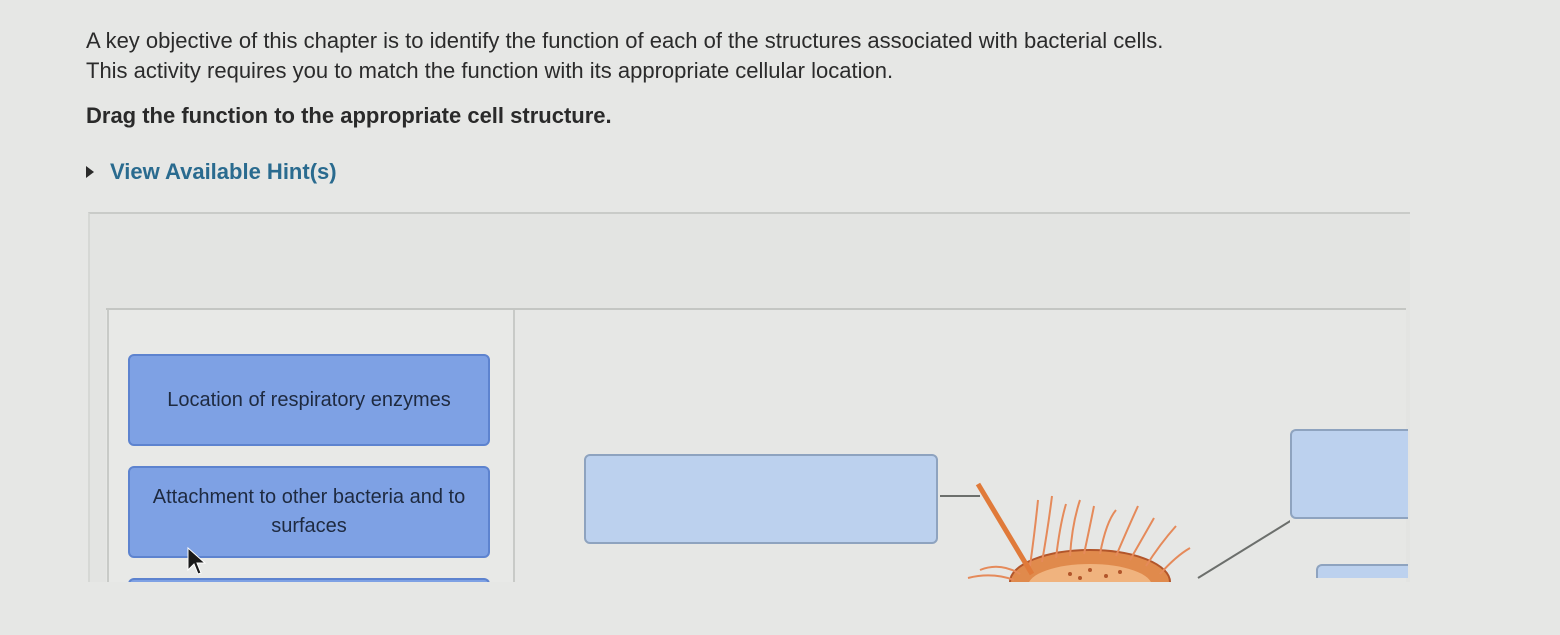 The width and height of the screenshot is (1560, 635). I want to click on viewport-bottom, so click(780, 608).